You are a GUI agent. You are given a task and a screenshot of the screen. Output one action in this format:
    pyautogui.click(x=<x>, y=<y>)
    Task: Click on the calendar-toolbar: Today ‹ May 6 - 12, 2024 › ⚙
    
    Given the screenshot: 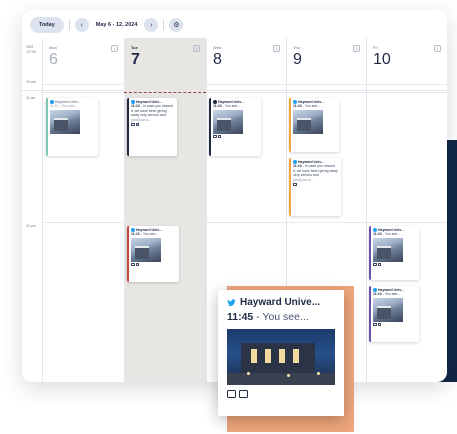 What is the action you would take?
    pyautogui.click(x=107, y=25)
    